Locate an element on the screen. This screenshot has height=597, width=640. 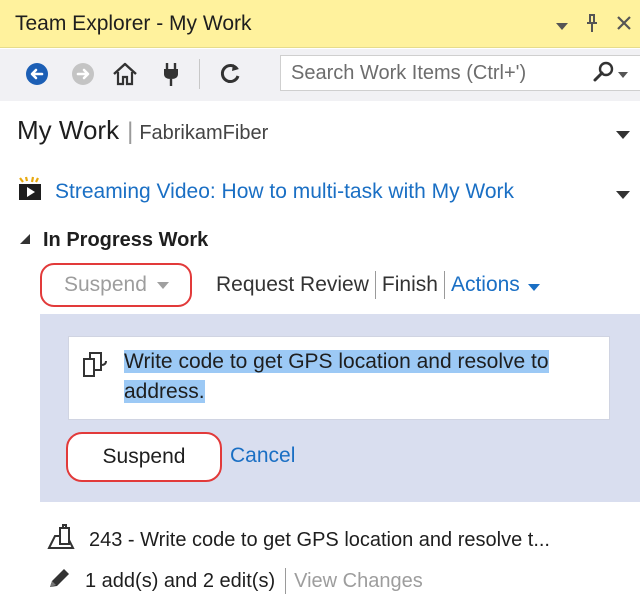
search-dropdown-icon is located at coordinates (623, 74).